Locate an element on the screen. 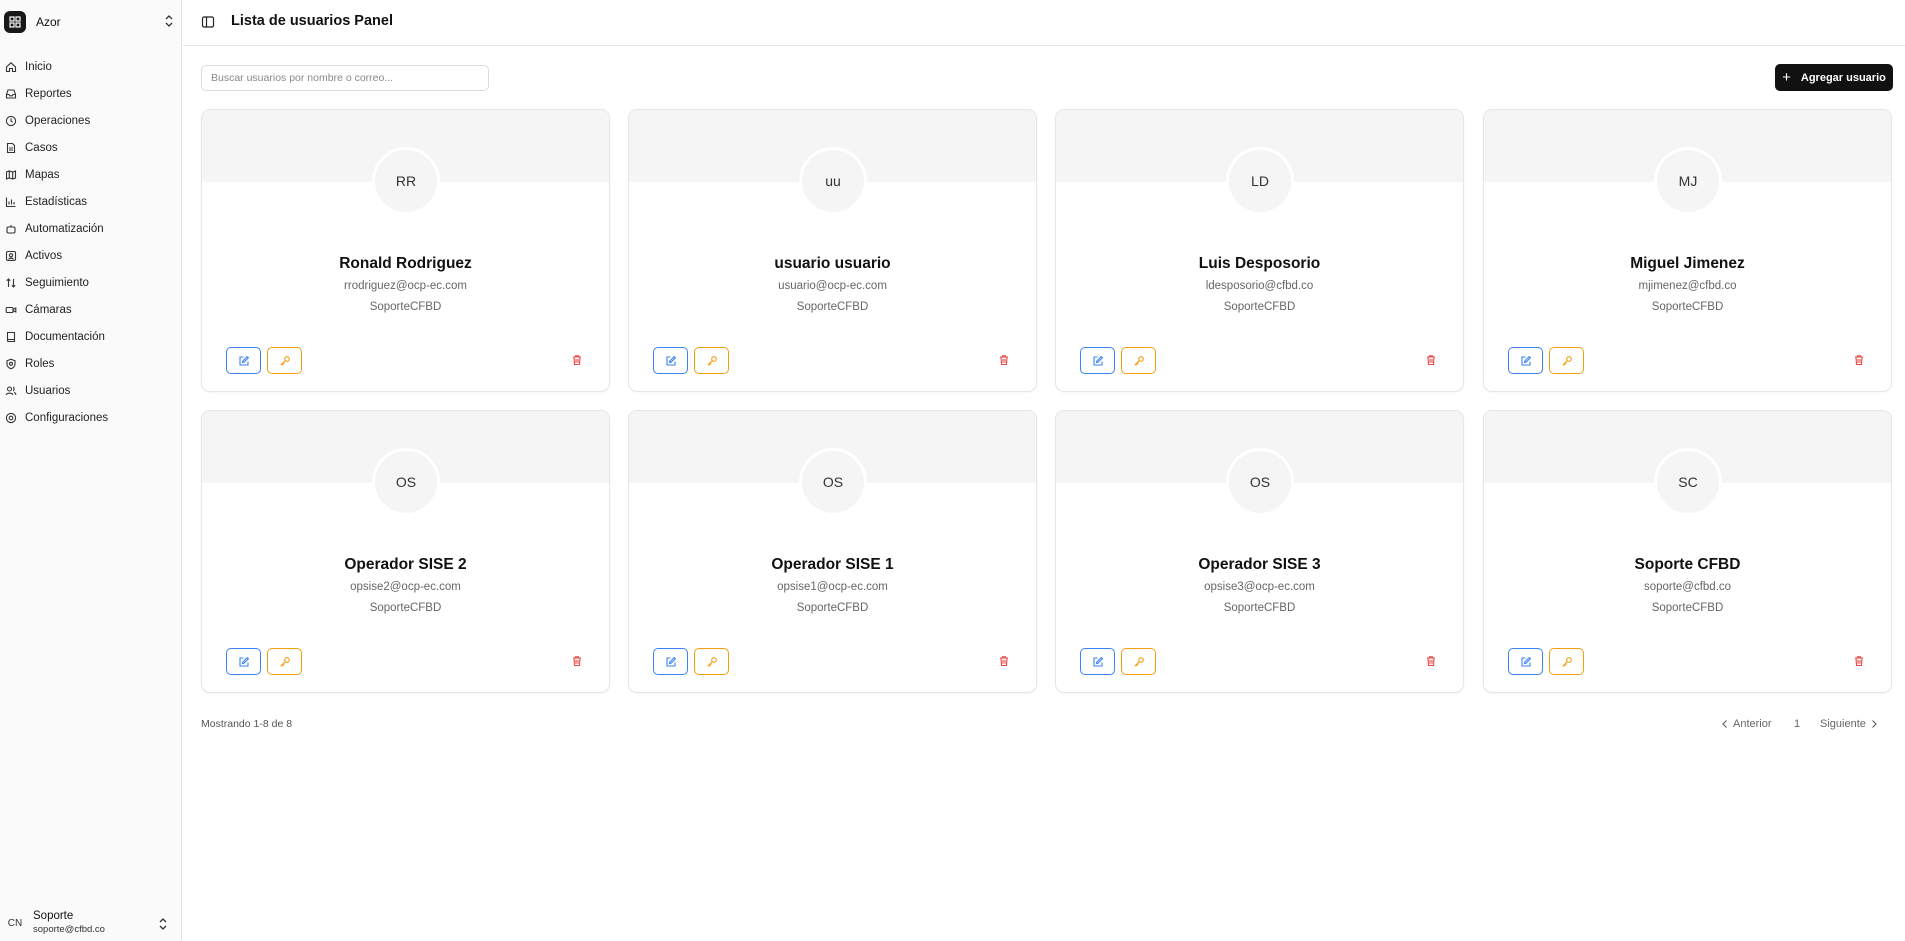 The image size is (1905, 941). sidebar-item-mapas: Mapas is located at coordinates (91, 174).